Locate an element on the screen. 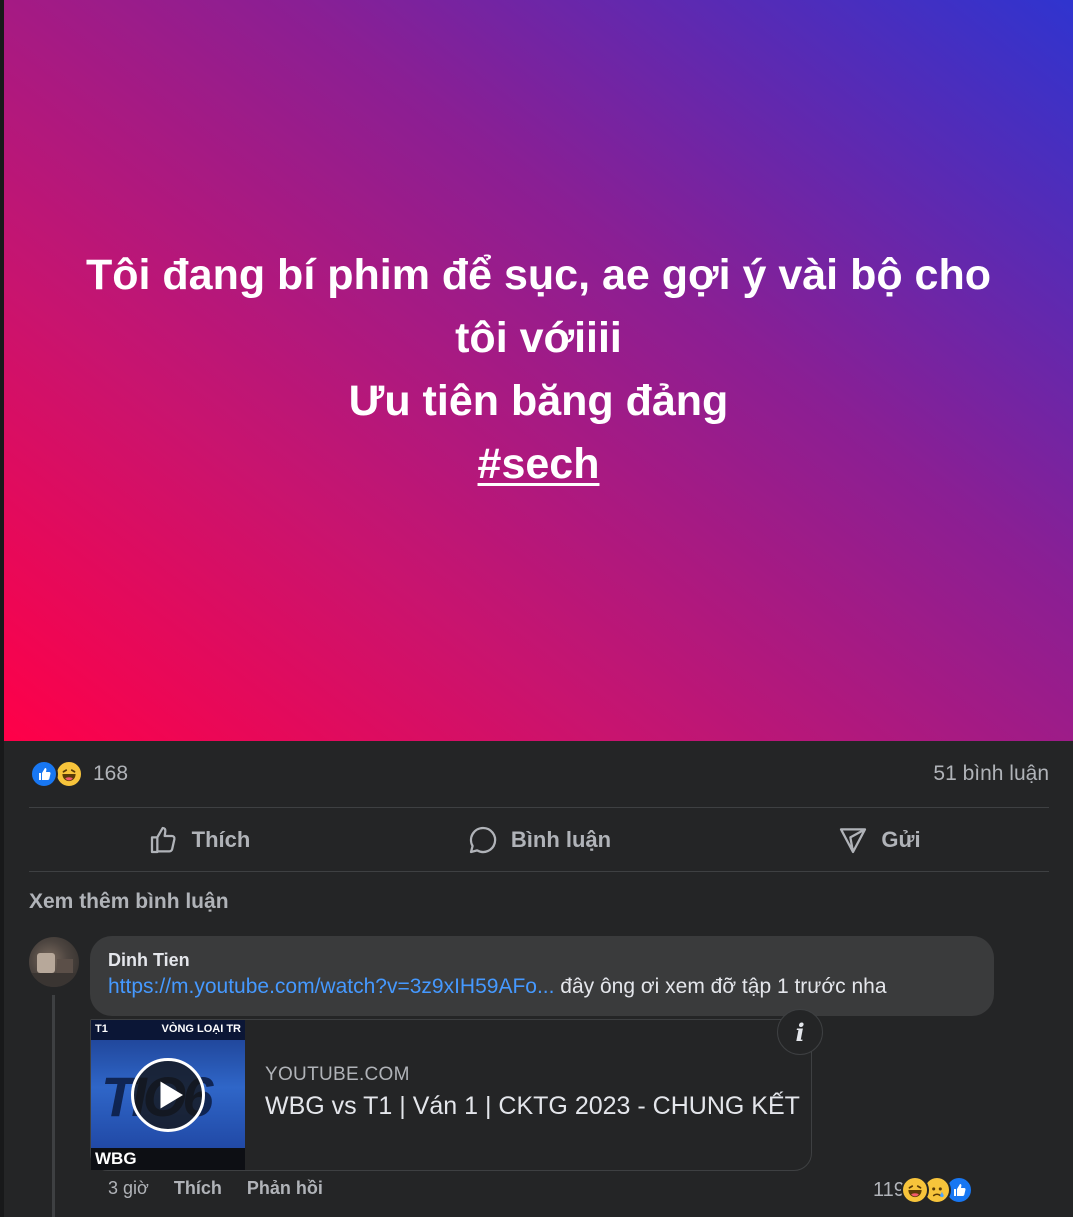 This screenshot has width=1073, height=1217. comment-label: Bình luận is located at coordinates (561, 839).